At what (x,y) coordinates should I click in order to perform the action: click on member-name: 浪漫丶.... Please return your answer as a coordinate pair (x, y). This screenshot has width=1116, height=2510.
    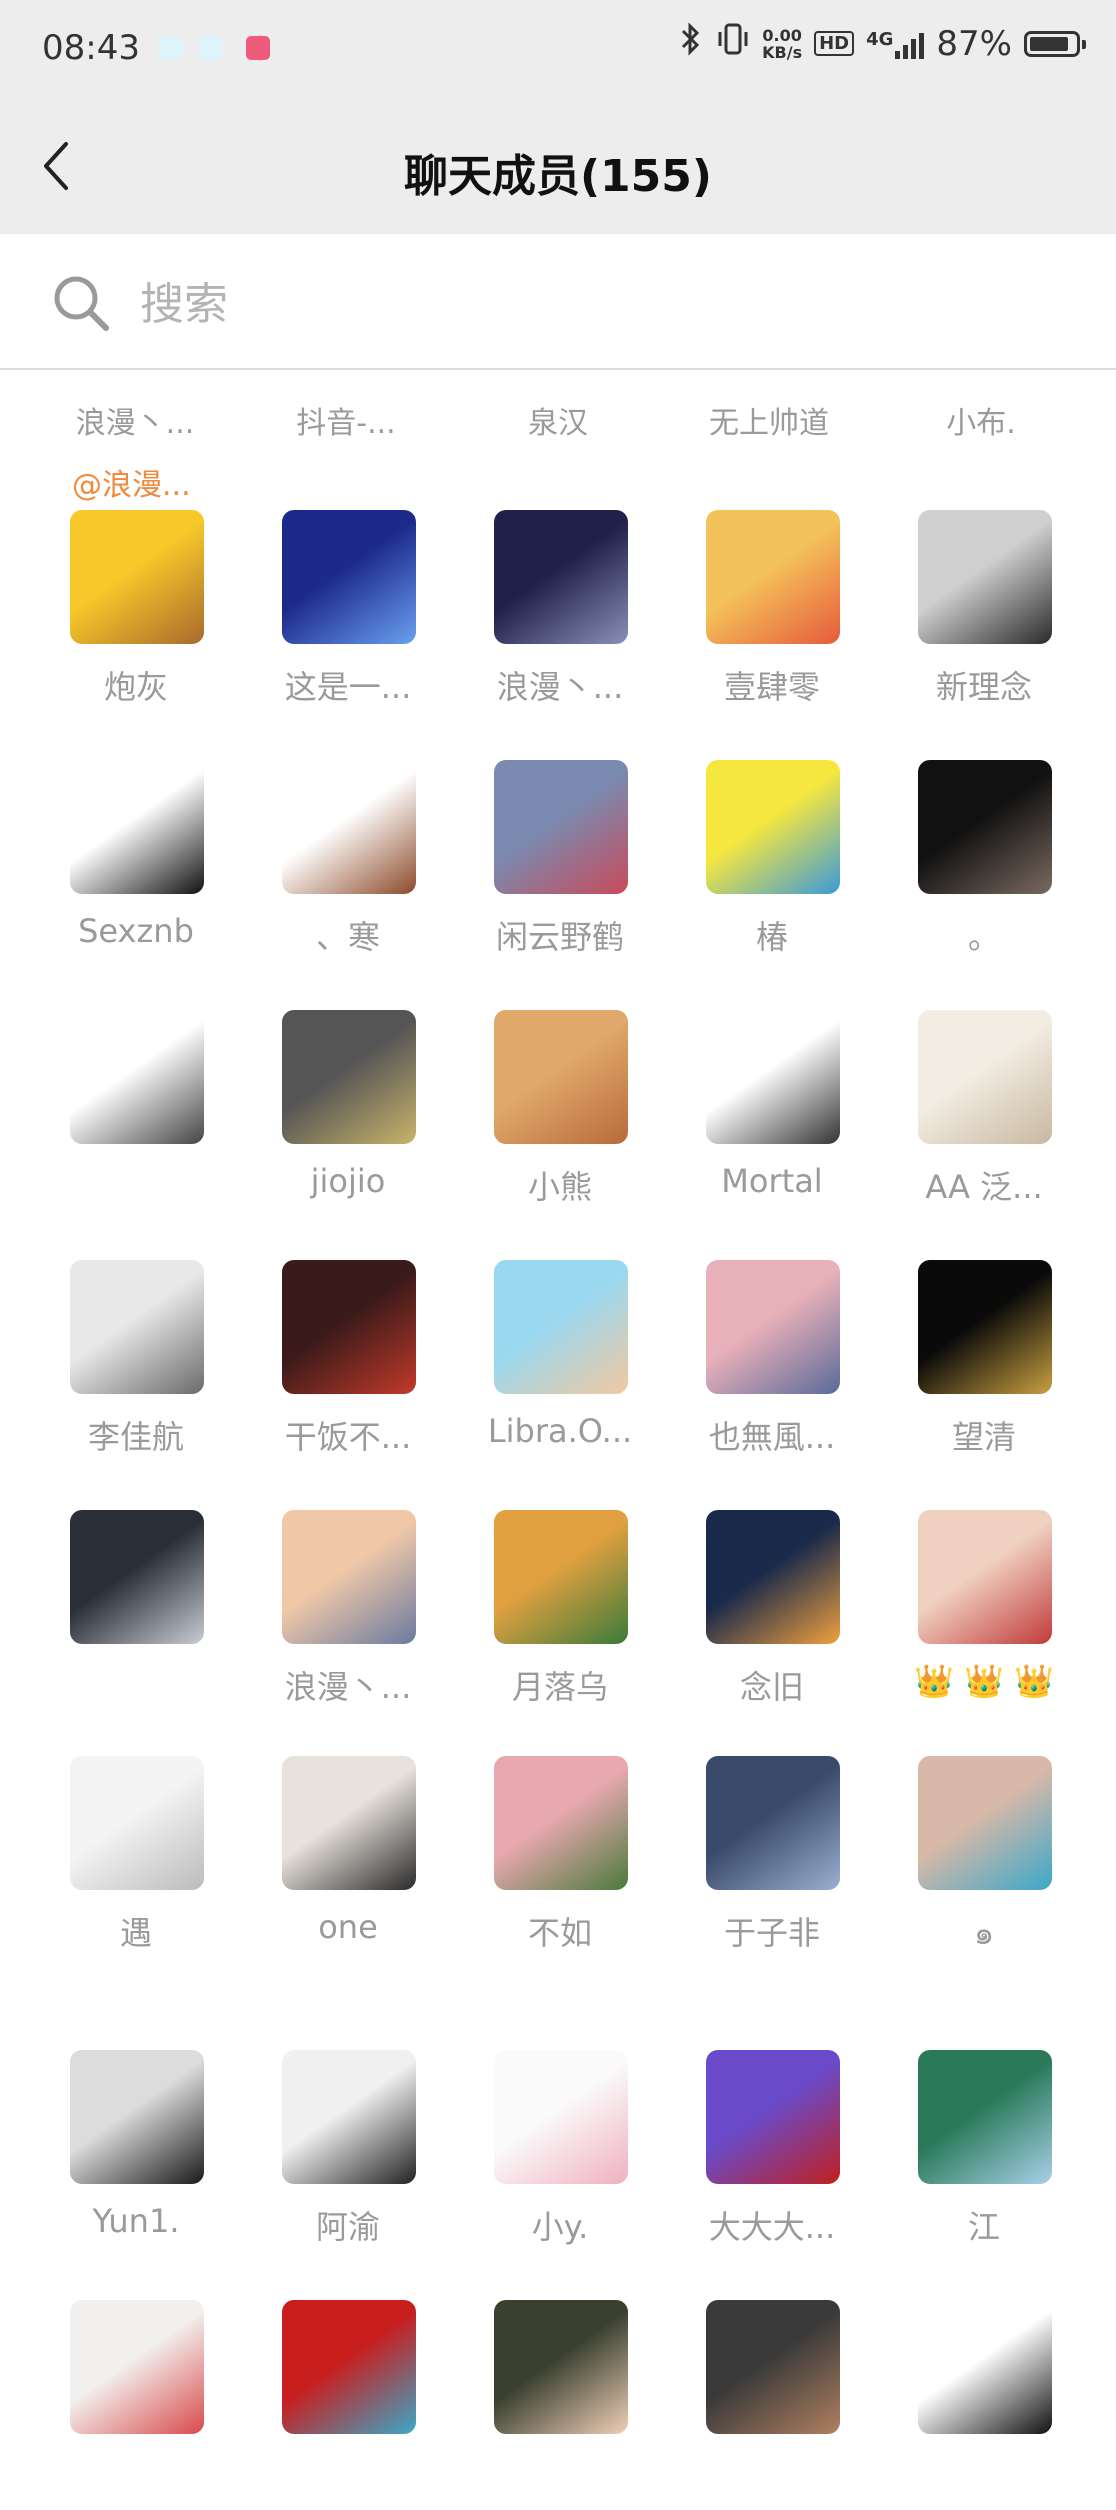
    Looking at the image, I should click on (135, 420).